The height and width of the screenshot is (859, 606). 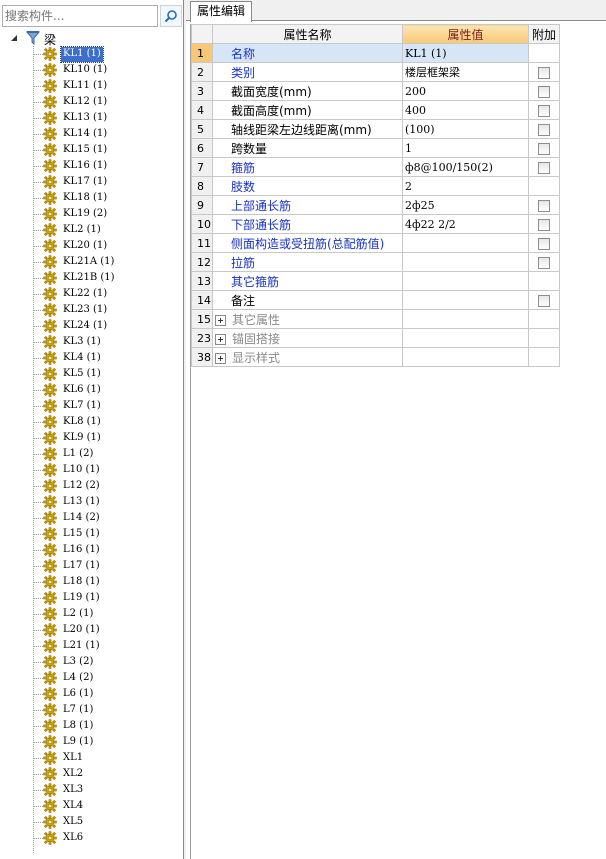 What do you see at coordinates (375, 148) in the screenshot?
I see `grid-row: 6 跨数量 1` at bounding box center [375, 148].